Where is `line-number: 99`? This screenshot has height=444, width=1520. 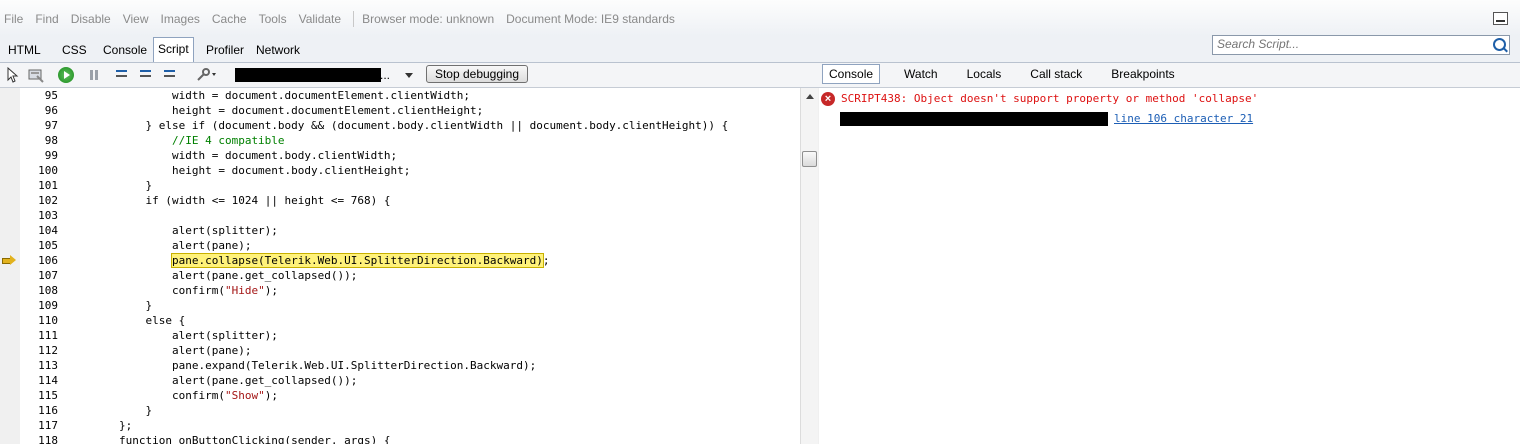
line-number: 99 is located at coordinates (51, 155).